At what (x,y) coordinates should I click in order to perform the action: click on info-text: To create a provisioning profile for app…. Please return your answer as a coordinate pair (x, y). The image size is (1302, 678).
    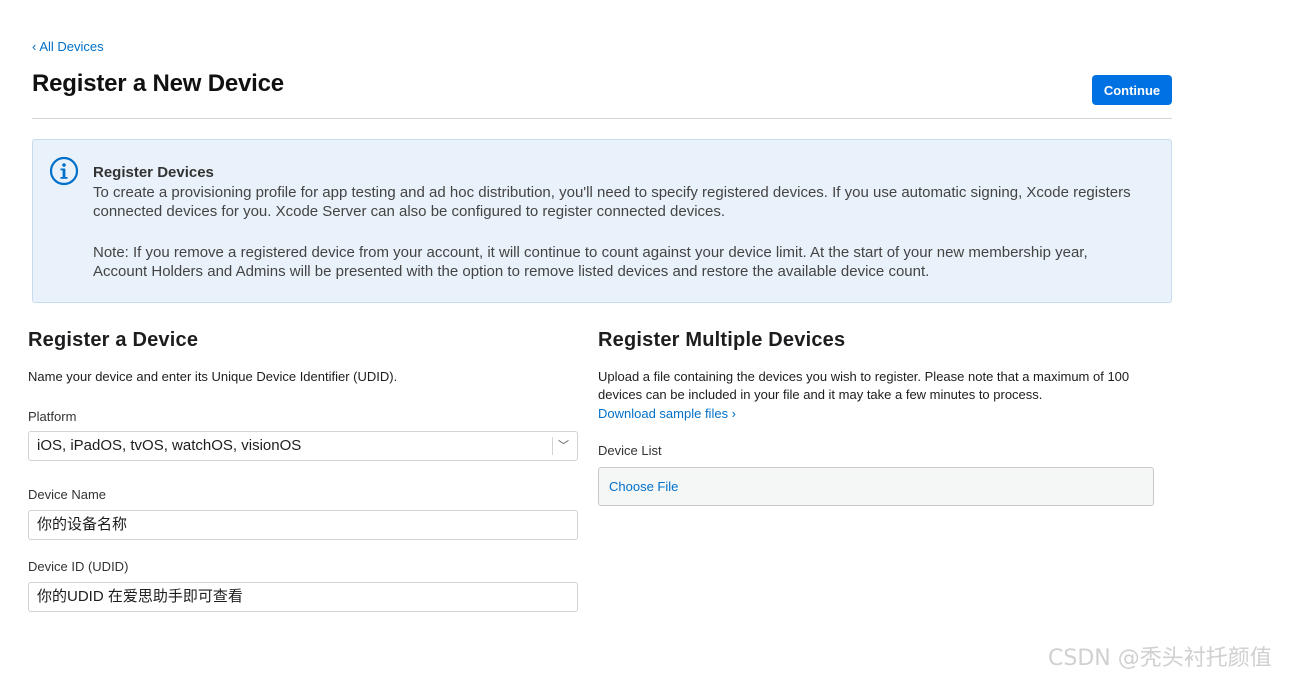
    Looking at the image, I should click on (612, 202).